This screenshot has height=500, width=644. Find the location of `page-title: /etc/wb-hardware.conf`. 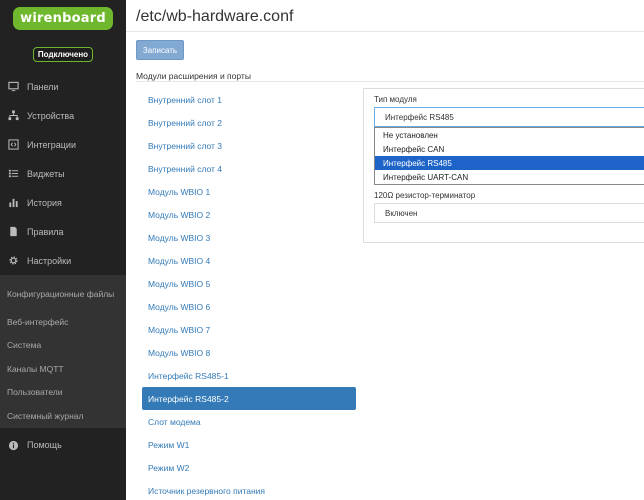

page-title: /etc/wb-hardware.conf is located at coordinates (215, 16).